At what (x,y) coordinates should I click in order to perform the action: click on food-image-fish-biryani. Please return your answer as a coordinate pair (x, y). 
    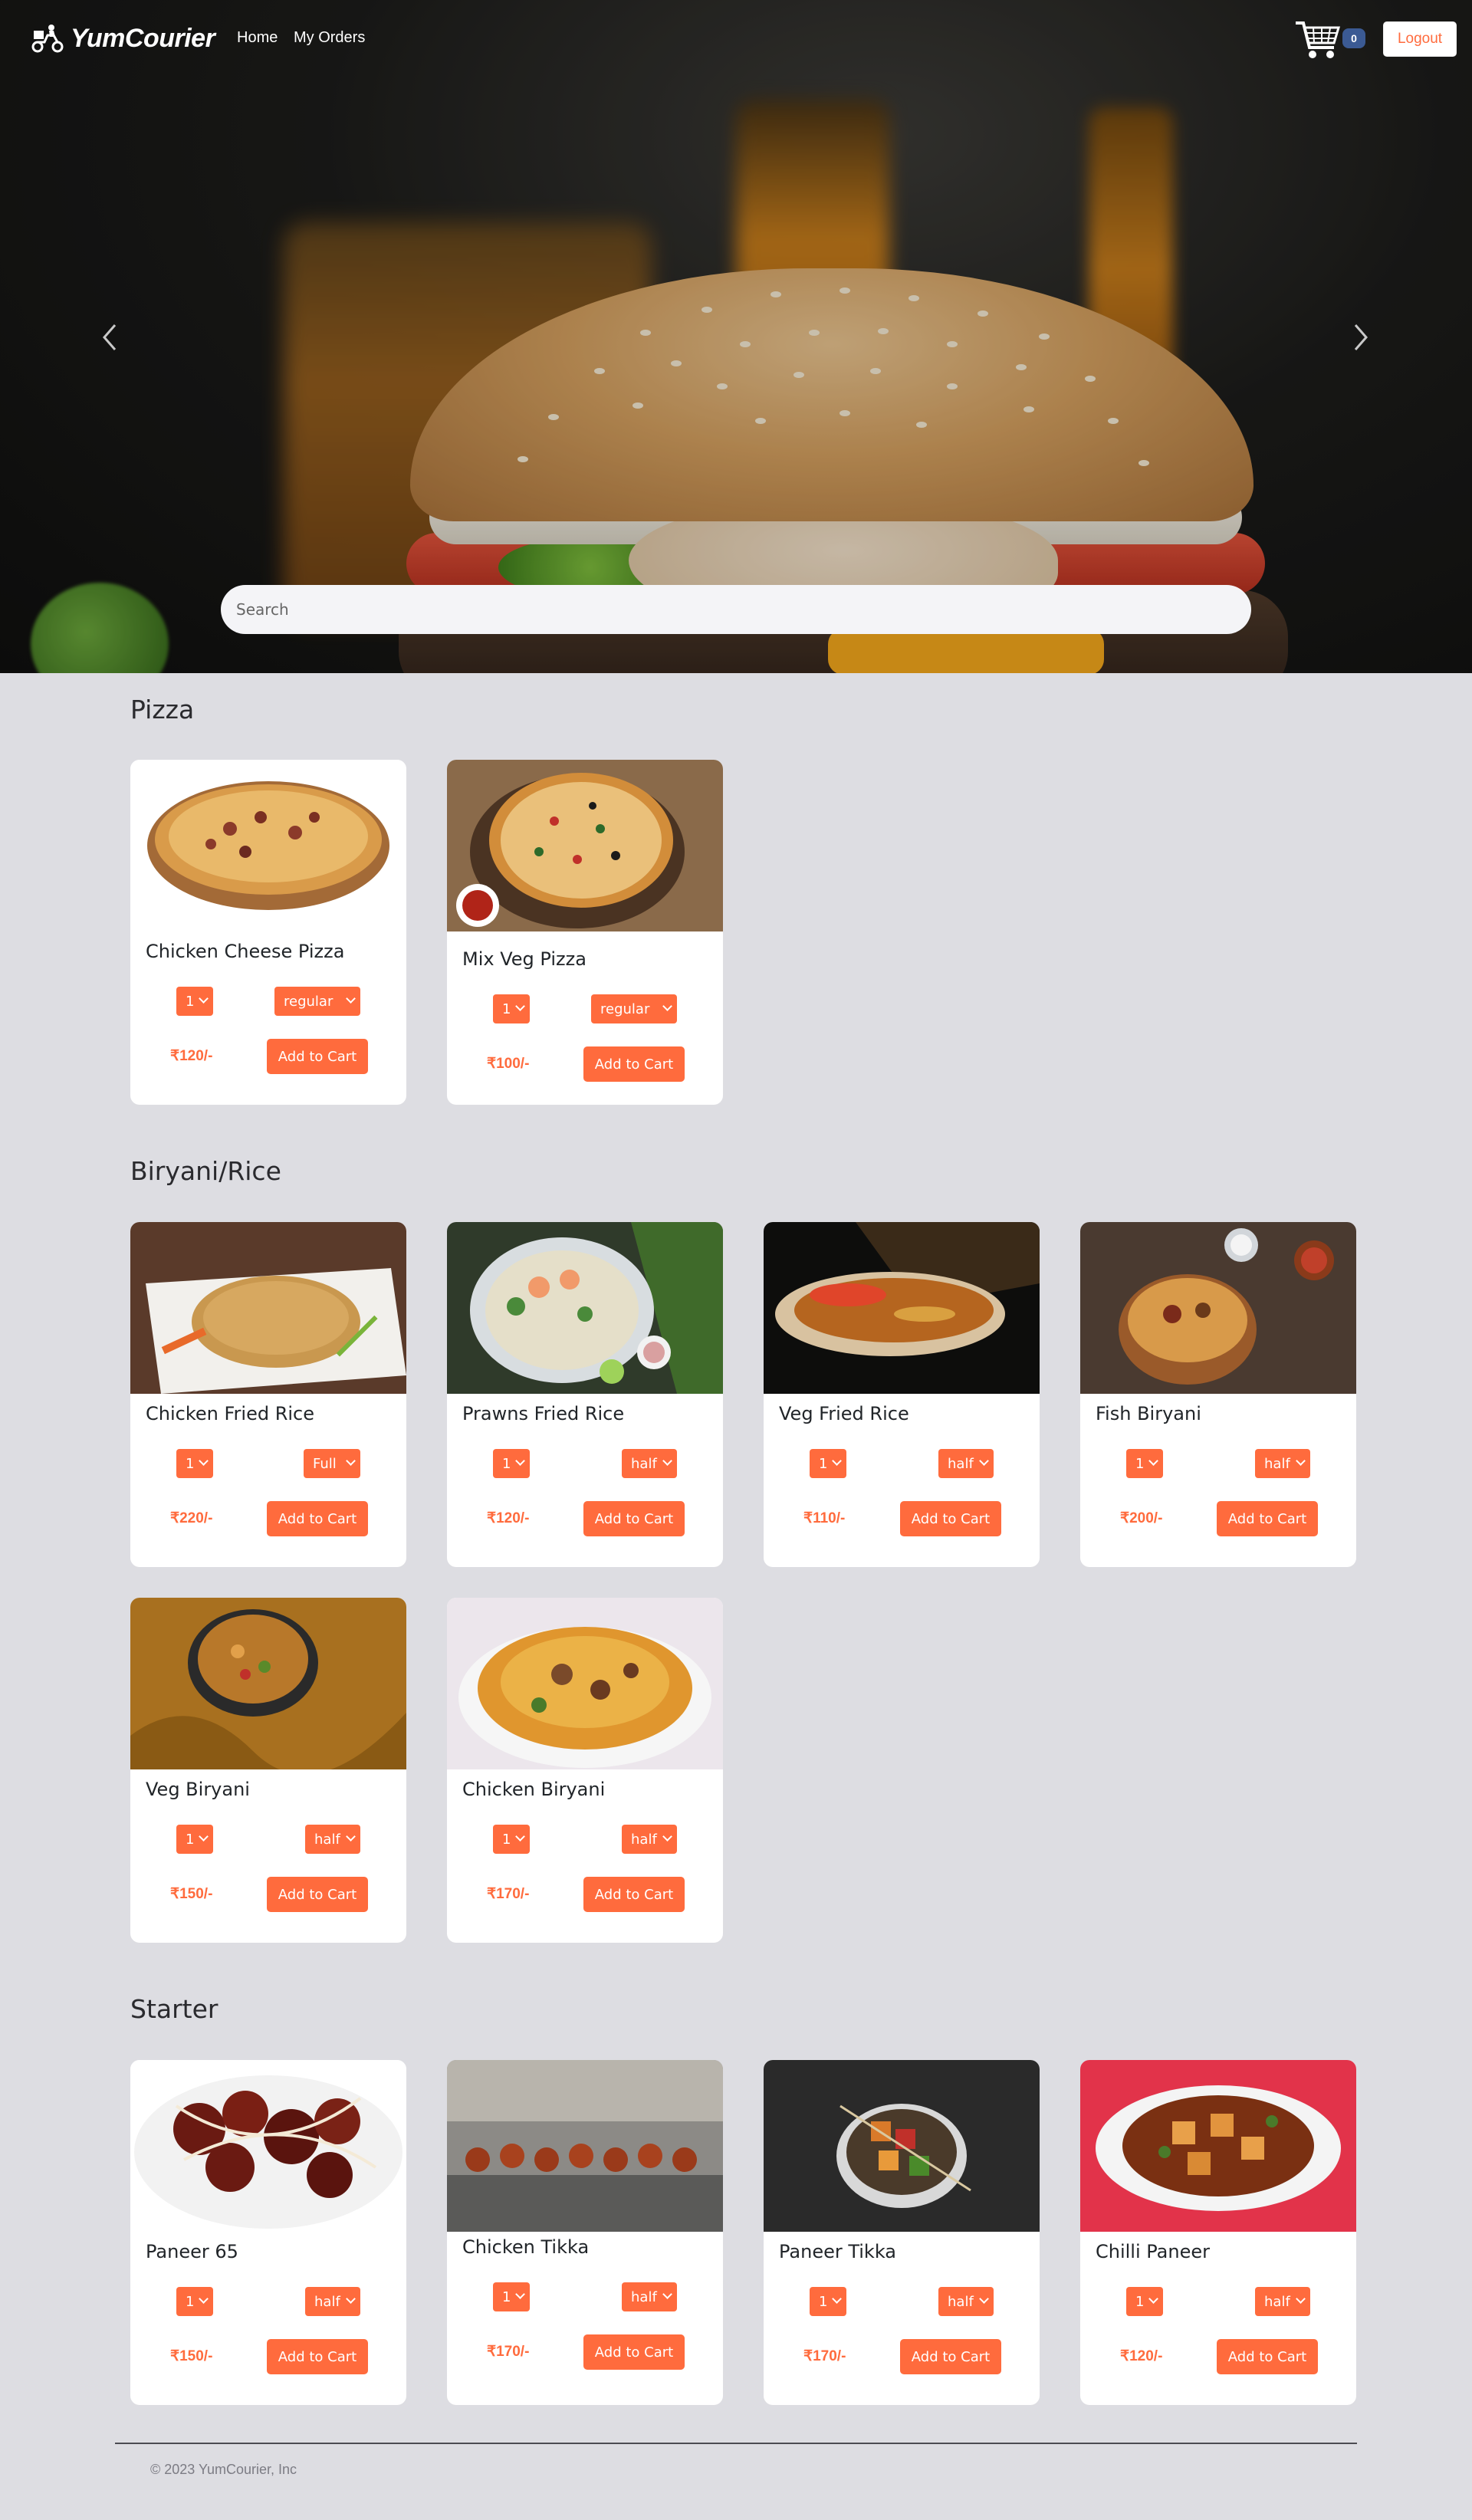
    Looking at the image, I should click on (1218, 1308).